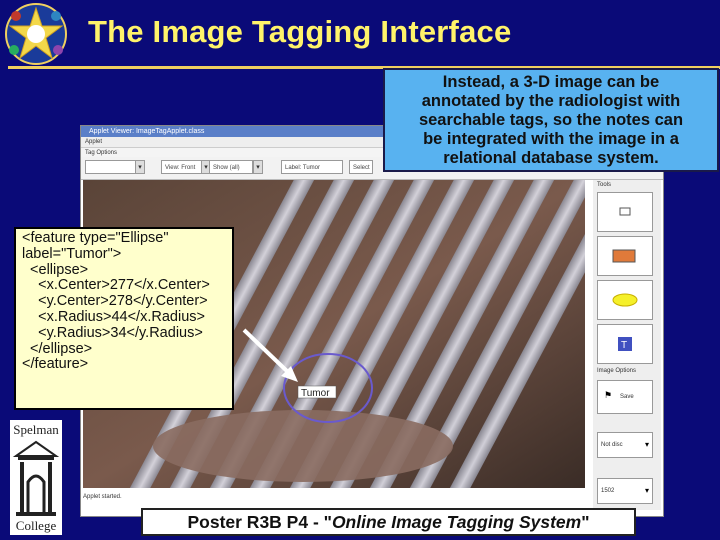 The image size is (720, 540). I want to click on svg-text: T, so click(624, 345).